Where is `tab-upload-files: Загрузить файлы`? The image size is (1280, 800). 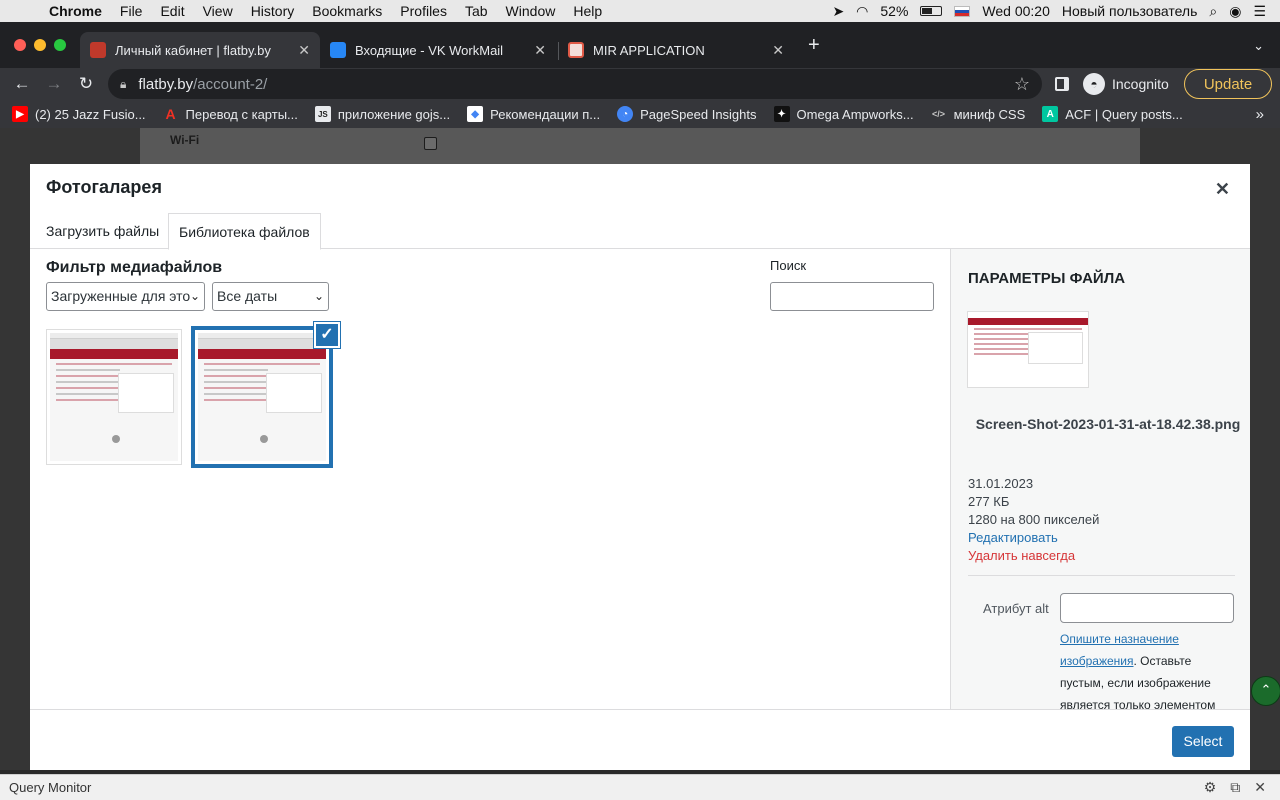
tab-upload-files: Загрузить файлы is located at coordinates (102, 231).